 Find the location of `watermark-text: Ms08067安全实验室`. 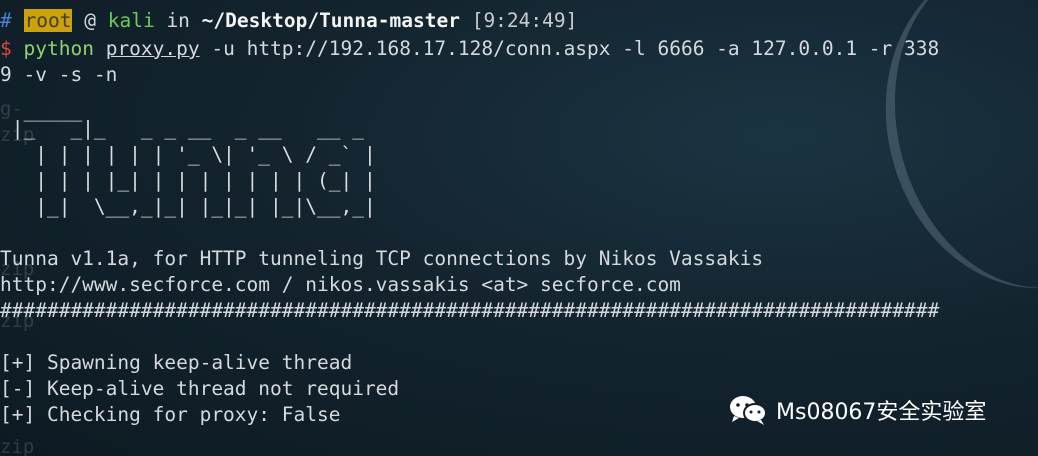

watermark-text: Ms08067安全实验室 is located at coordinates (881, 412).